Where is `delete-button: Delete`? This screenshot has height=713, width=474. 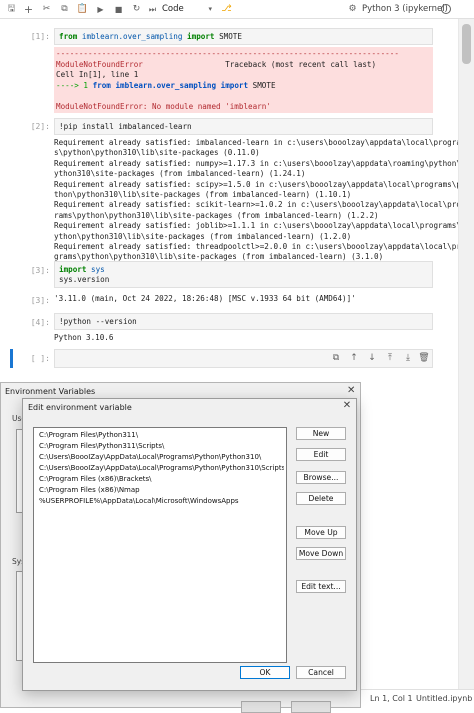 delete-button: Delete is located at coordinates (321, 498).